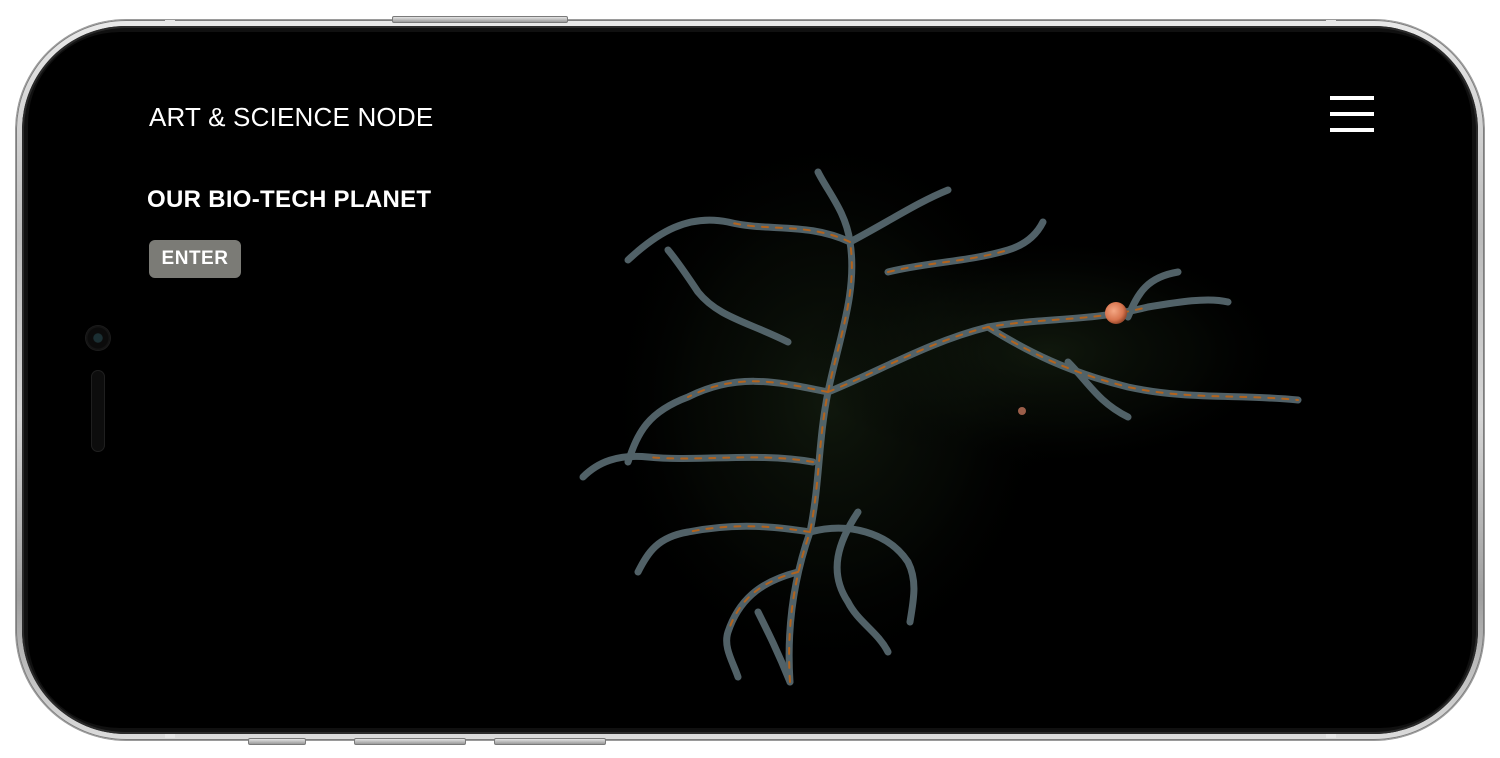 The width and height of the screenshot is (1500, 758). What do you see at coordinates (480, 19) in the screenshot?
I see `phone-top-button` at bounding box center [480, 19].